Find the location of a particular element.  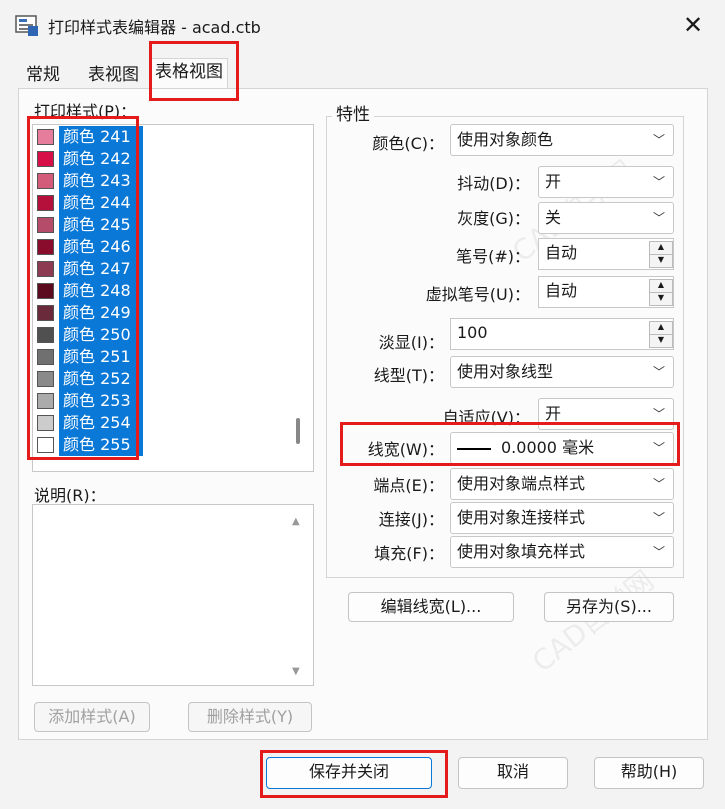

screening-label: 淡显(I)： is located at coordinates (411, 342).